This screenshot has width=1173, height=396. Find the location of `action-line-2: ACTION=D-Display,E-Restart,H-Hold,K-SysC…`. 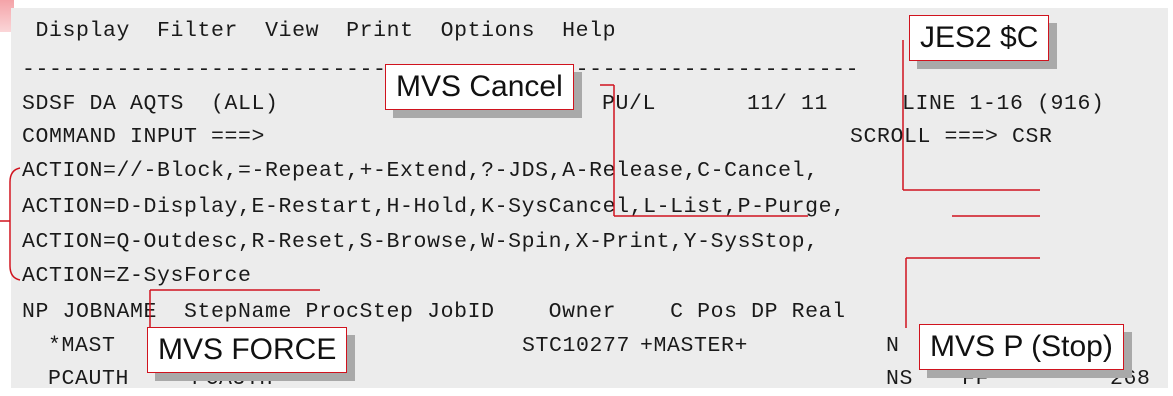

action-line-2: ACTION=D-Display,E-Restart,H-Hold,K-SysC… is located at coordinates (434, 207).